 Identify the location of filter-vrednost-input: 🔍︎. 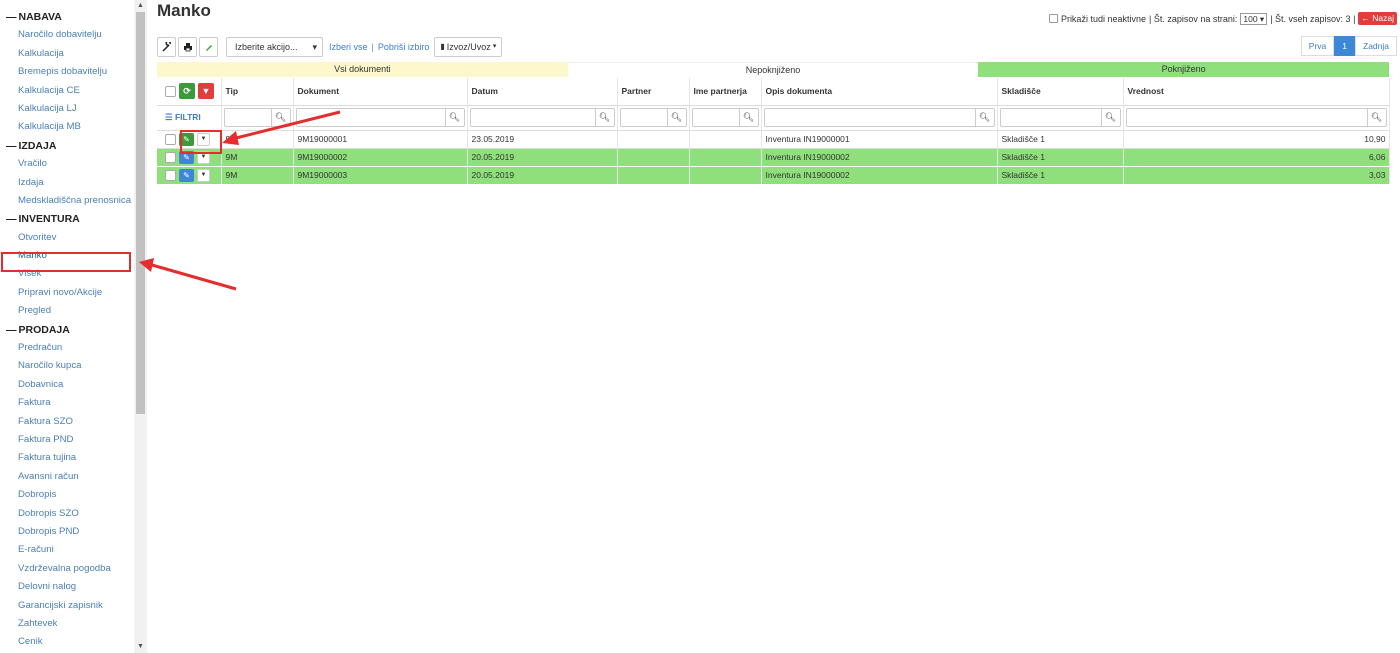
(1256, 117).